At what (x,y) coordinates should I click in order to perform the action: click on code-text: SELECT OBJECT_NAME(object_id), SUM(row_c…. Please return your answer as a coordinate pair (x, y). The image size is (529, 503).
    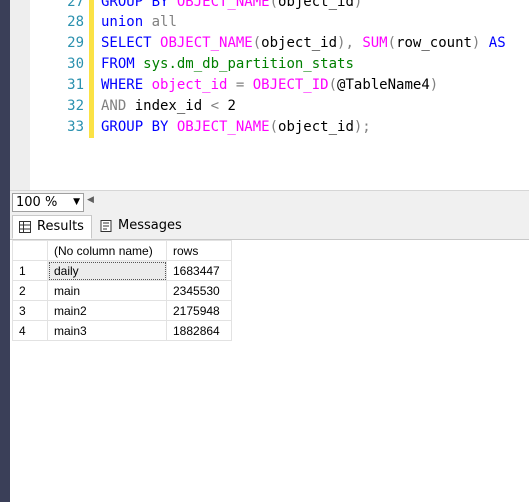
    Looking at the image, I should click on (303, 43).